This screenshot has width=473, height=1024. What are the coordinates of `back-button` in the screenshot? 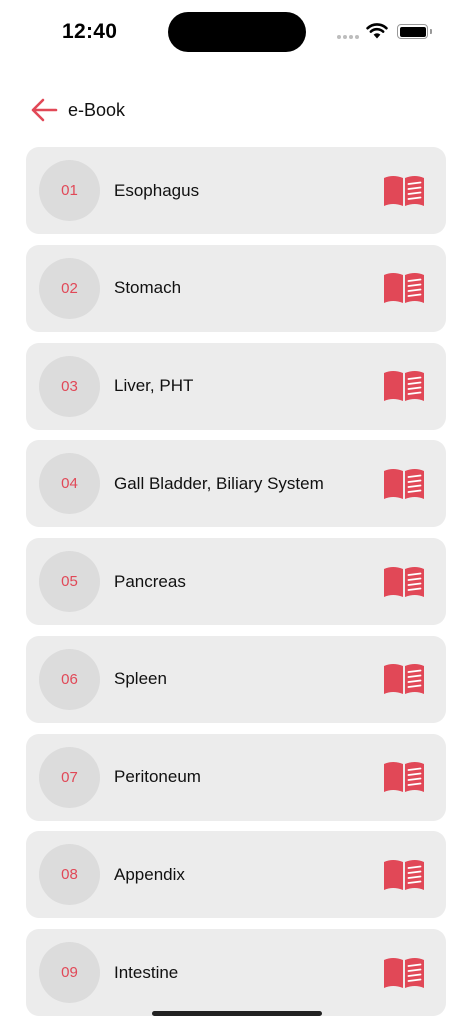 It's located at (44, 110).